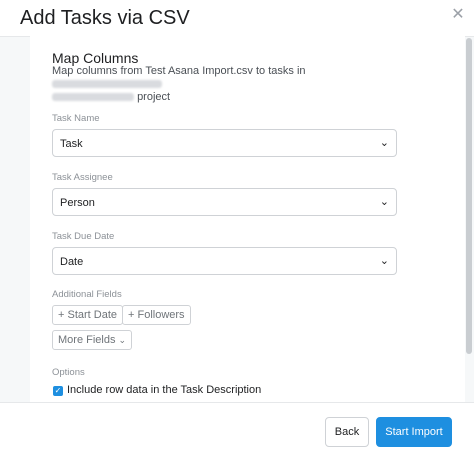 This screenshot has height=462, width=474. Describe the element at coordinates (72, 262) in the screenshot. I see `task-due-date-value: Date` at that location.